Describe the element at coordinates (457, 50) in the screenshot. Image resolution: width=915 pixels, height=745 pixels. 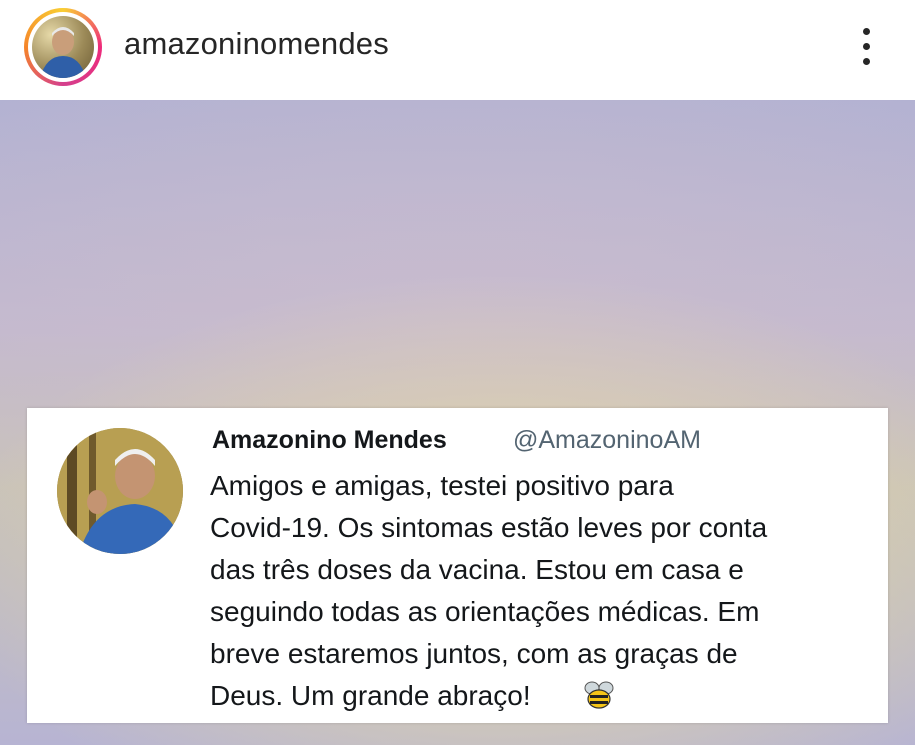
I see `post-header: amazoninomendes` at that location.